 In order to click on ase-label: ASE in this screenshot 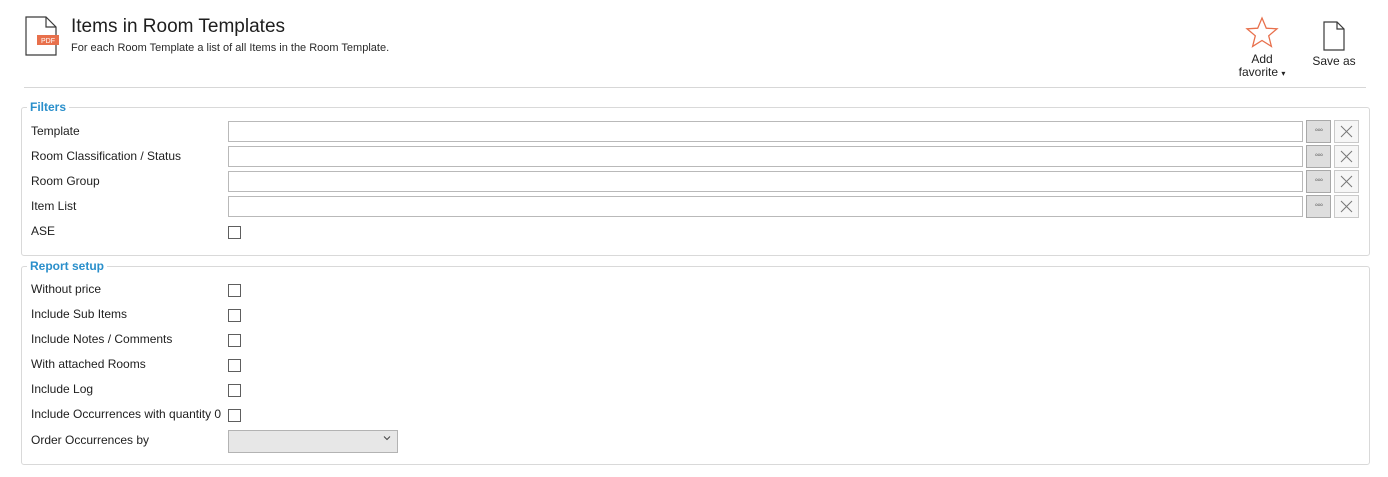, I will do `click(43, 231)`.